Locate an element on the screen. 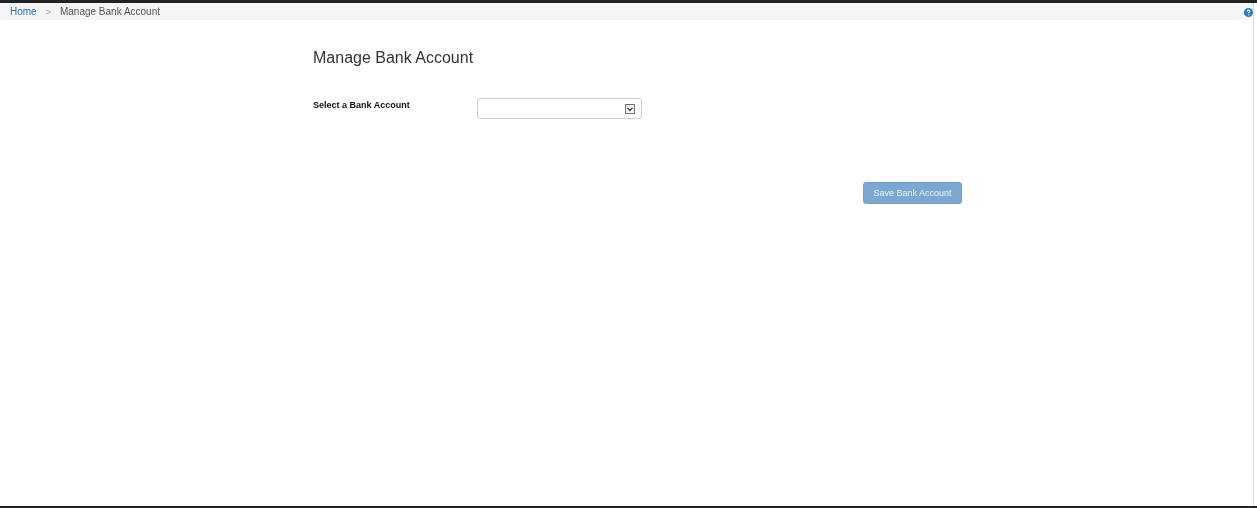 This screenshot has width=1257, height=508. help-icon is located at coordinates (1248, 12).